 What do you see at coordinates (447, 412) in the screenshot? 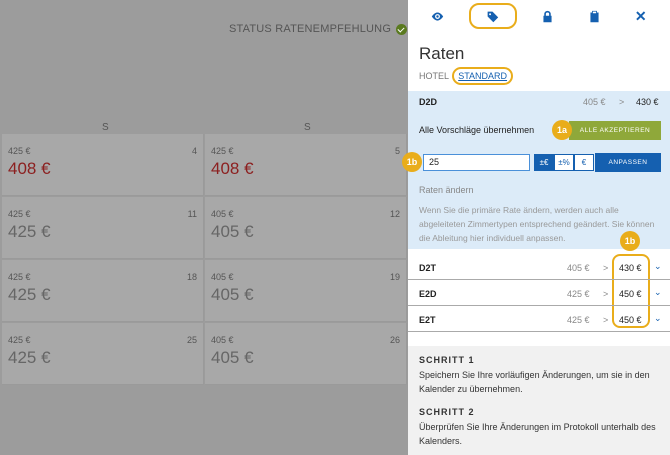
I see `step-2-title: SCHRITT 2` at bounding box center [447, 412].